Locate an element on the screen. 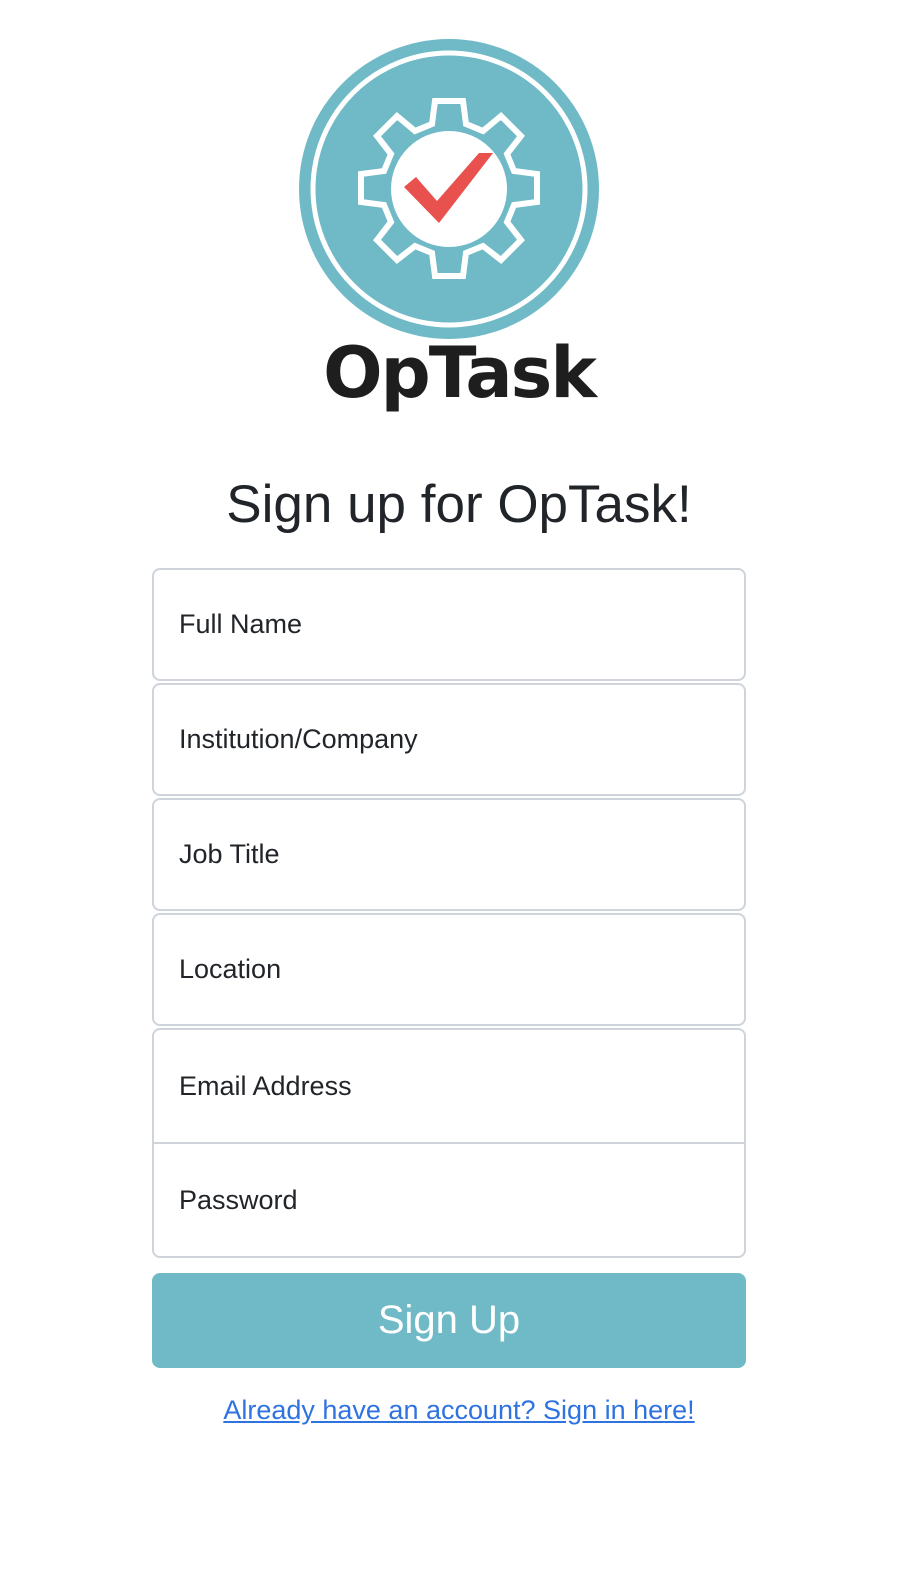 The image size is (918, 1586). full-name-field-wrapper is located at coordinates (449, 624).